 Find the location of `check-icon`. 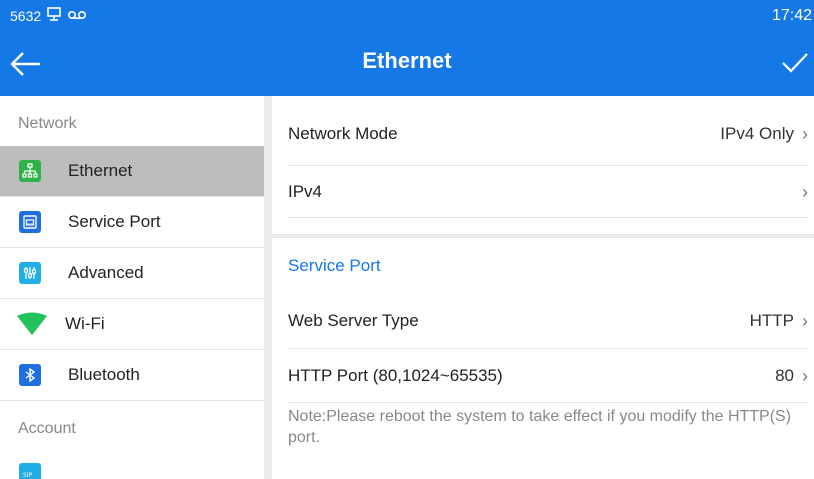

check-icon is located at coordinates (795, 63).